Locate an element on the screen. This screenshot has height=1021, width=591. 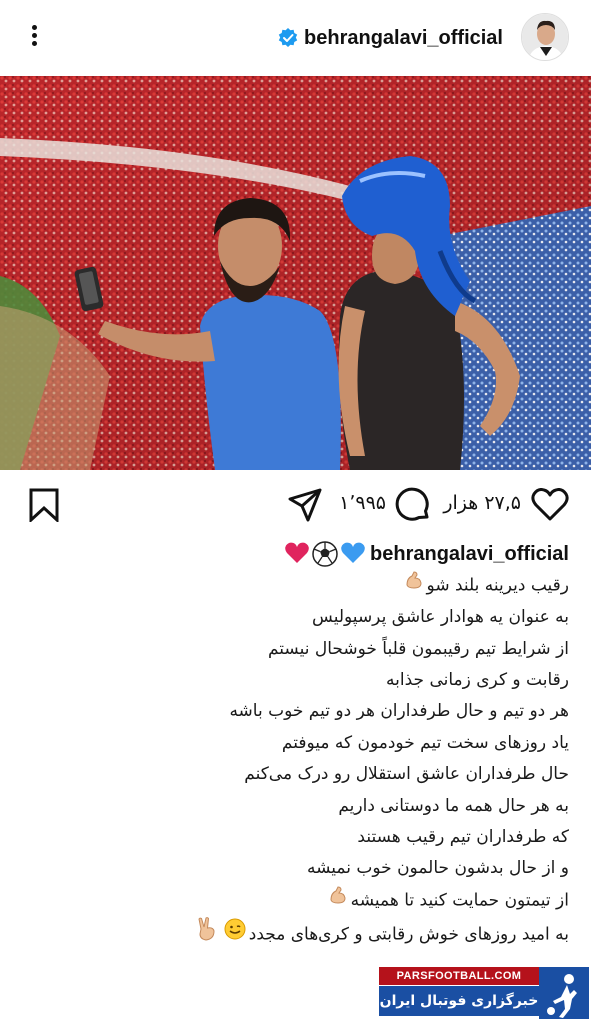
share-icon is located at coordinates (305, 505).